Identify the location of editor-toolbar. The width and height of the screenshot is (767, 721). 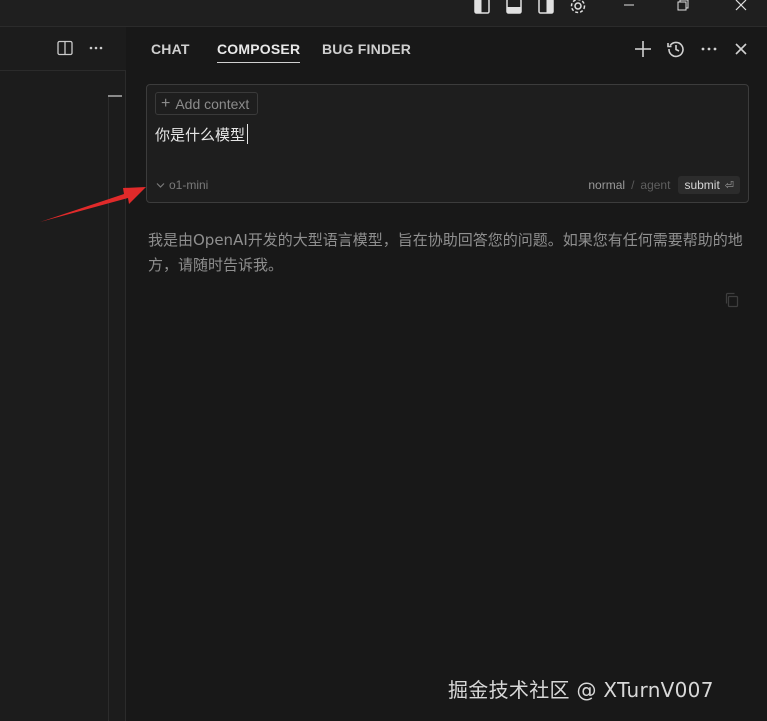
(63, 49).